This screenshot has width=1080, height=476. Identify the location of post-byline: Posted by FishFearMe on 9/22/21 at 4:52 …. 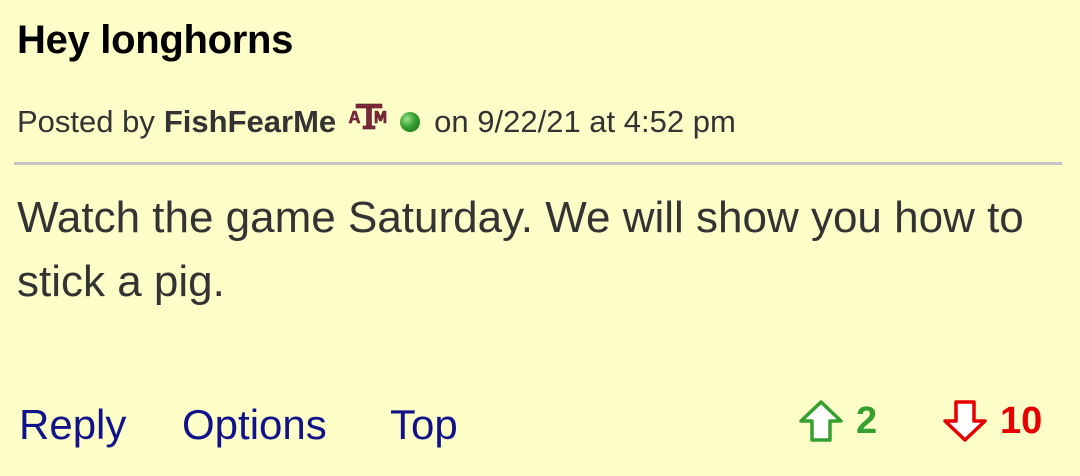
(376, 122).